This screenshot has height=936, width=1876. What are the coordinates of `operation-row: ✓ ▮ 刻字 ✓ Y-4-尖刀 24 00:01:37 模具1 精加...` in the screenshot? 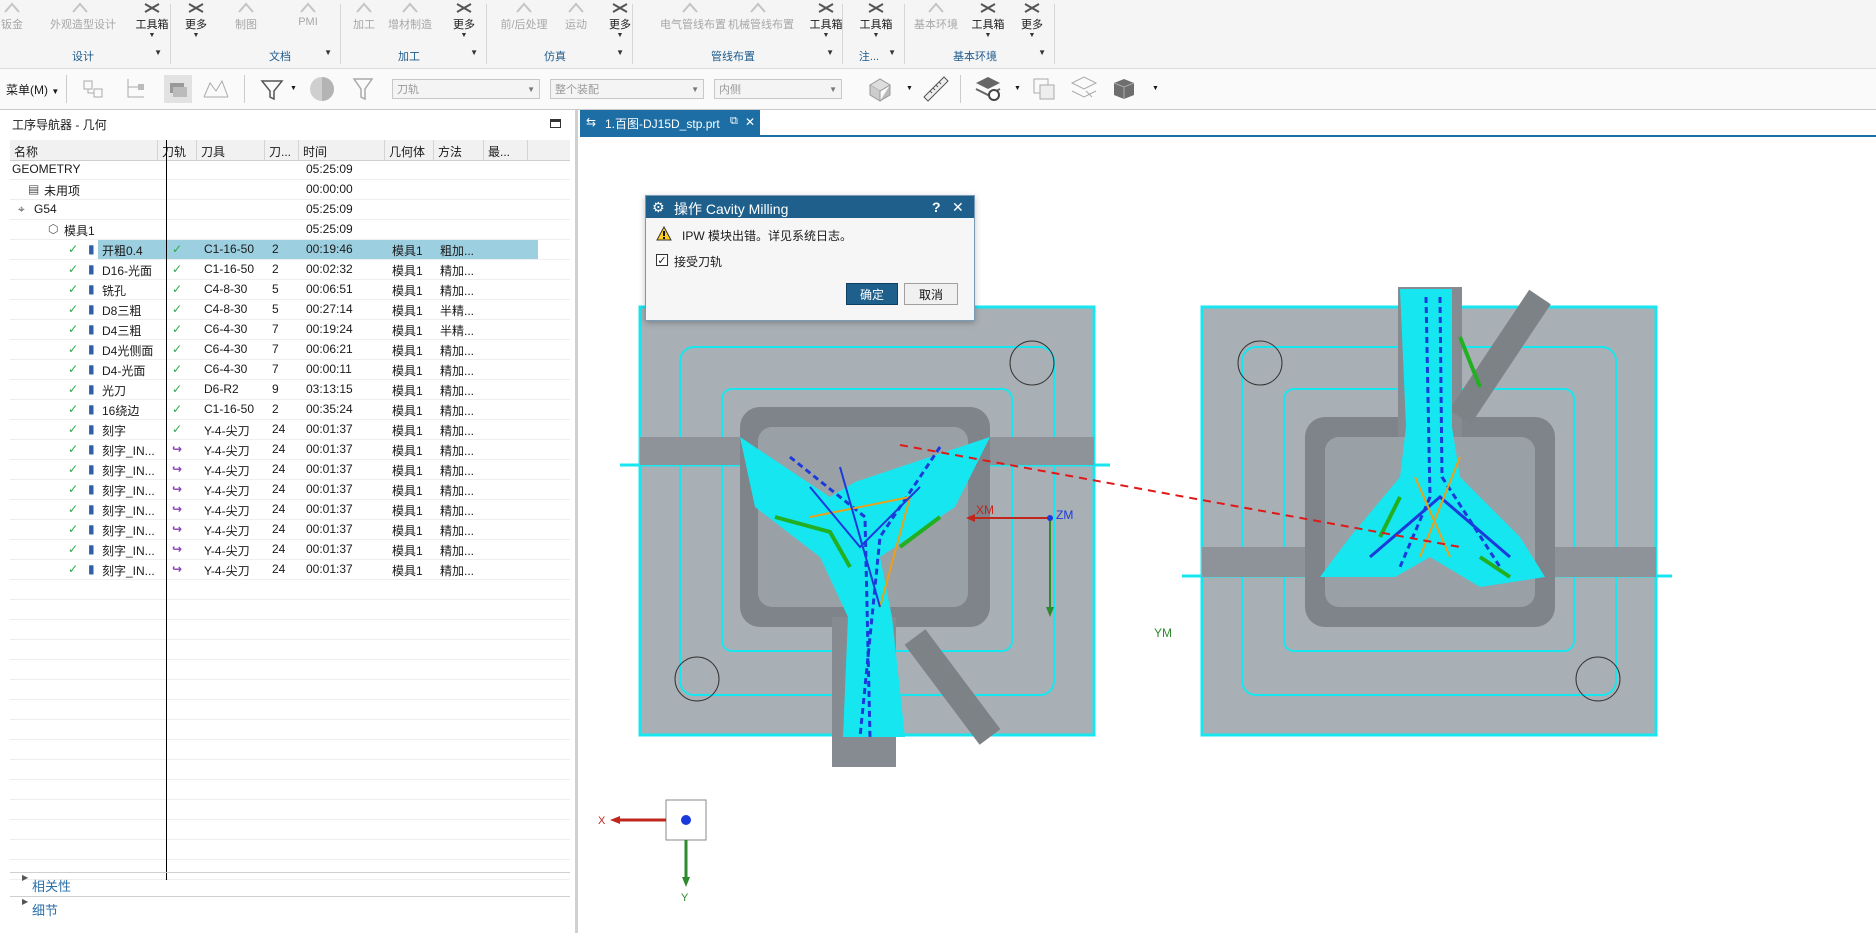 It's located at (290, 430).